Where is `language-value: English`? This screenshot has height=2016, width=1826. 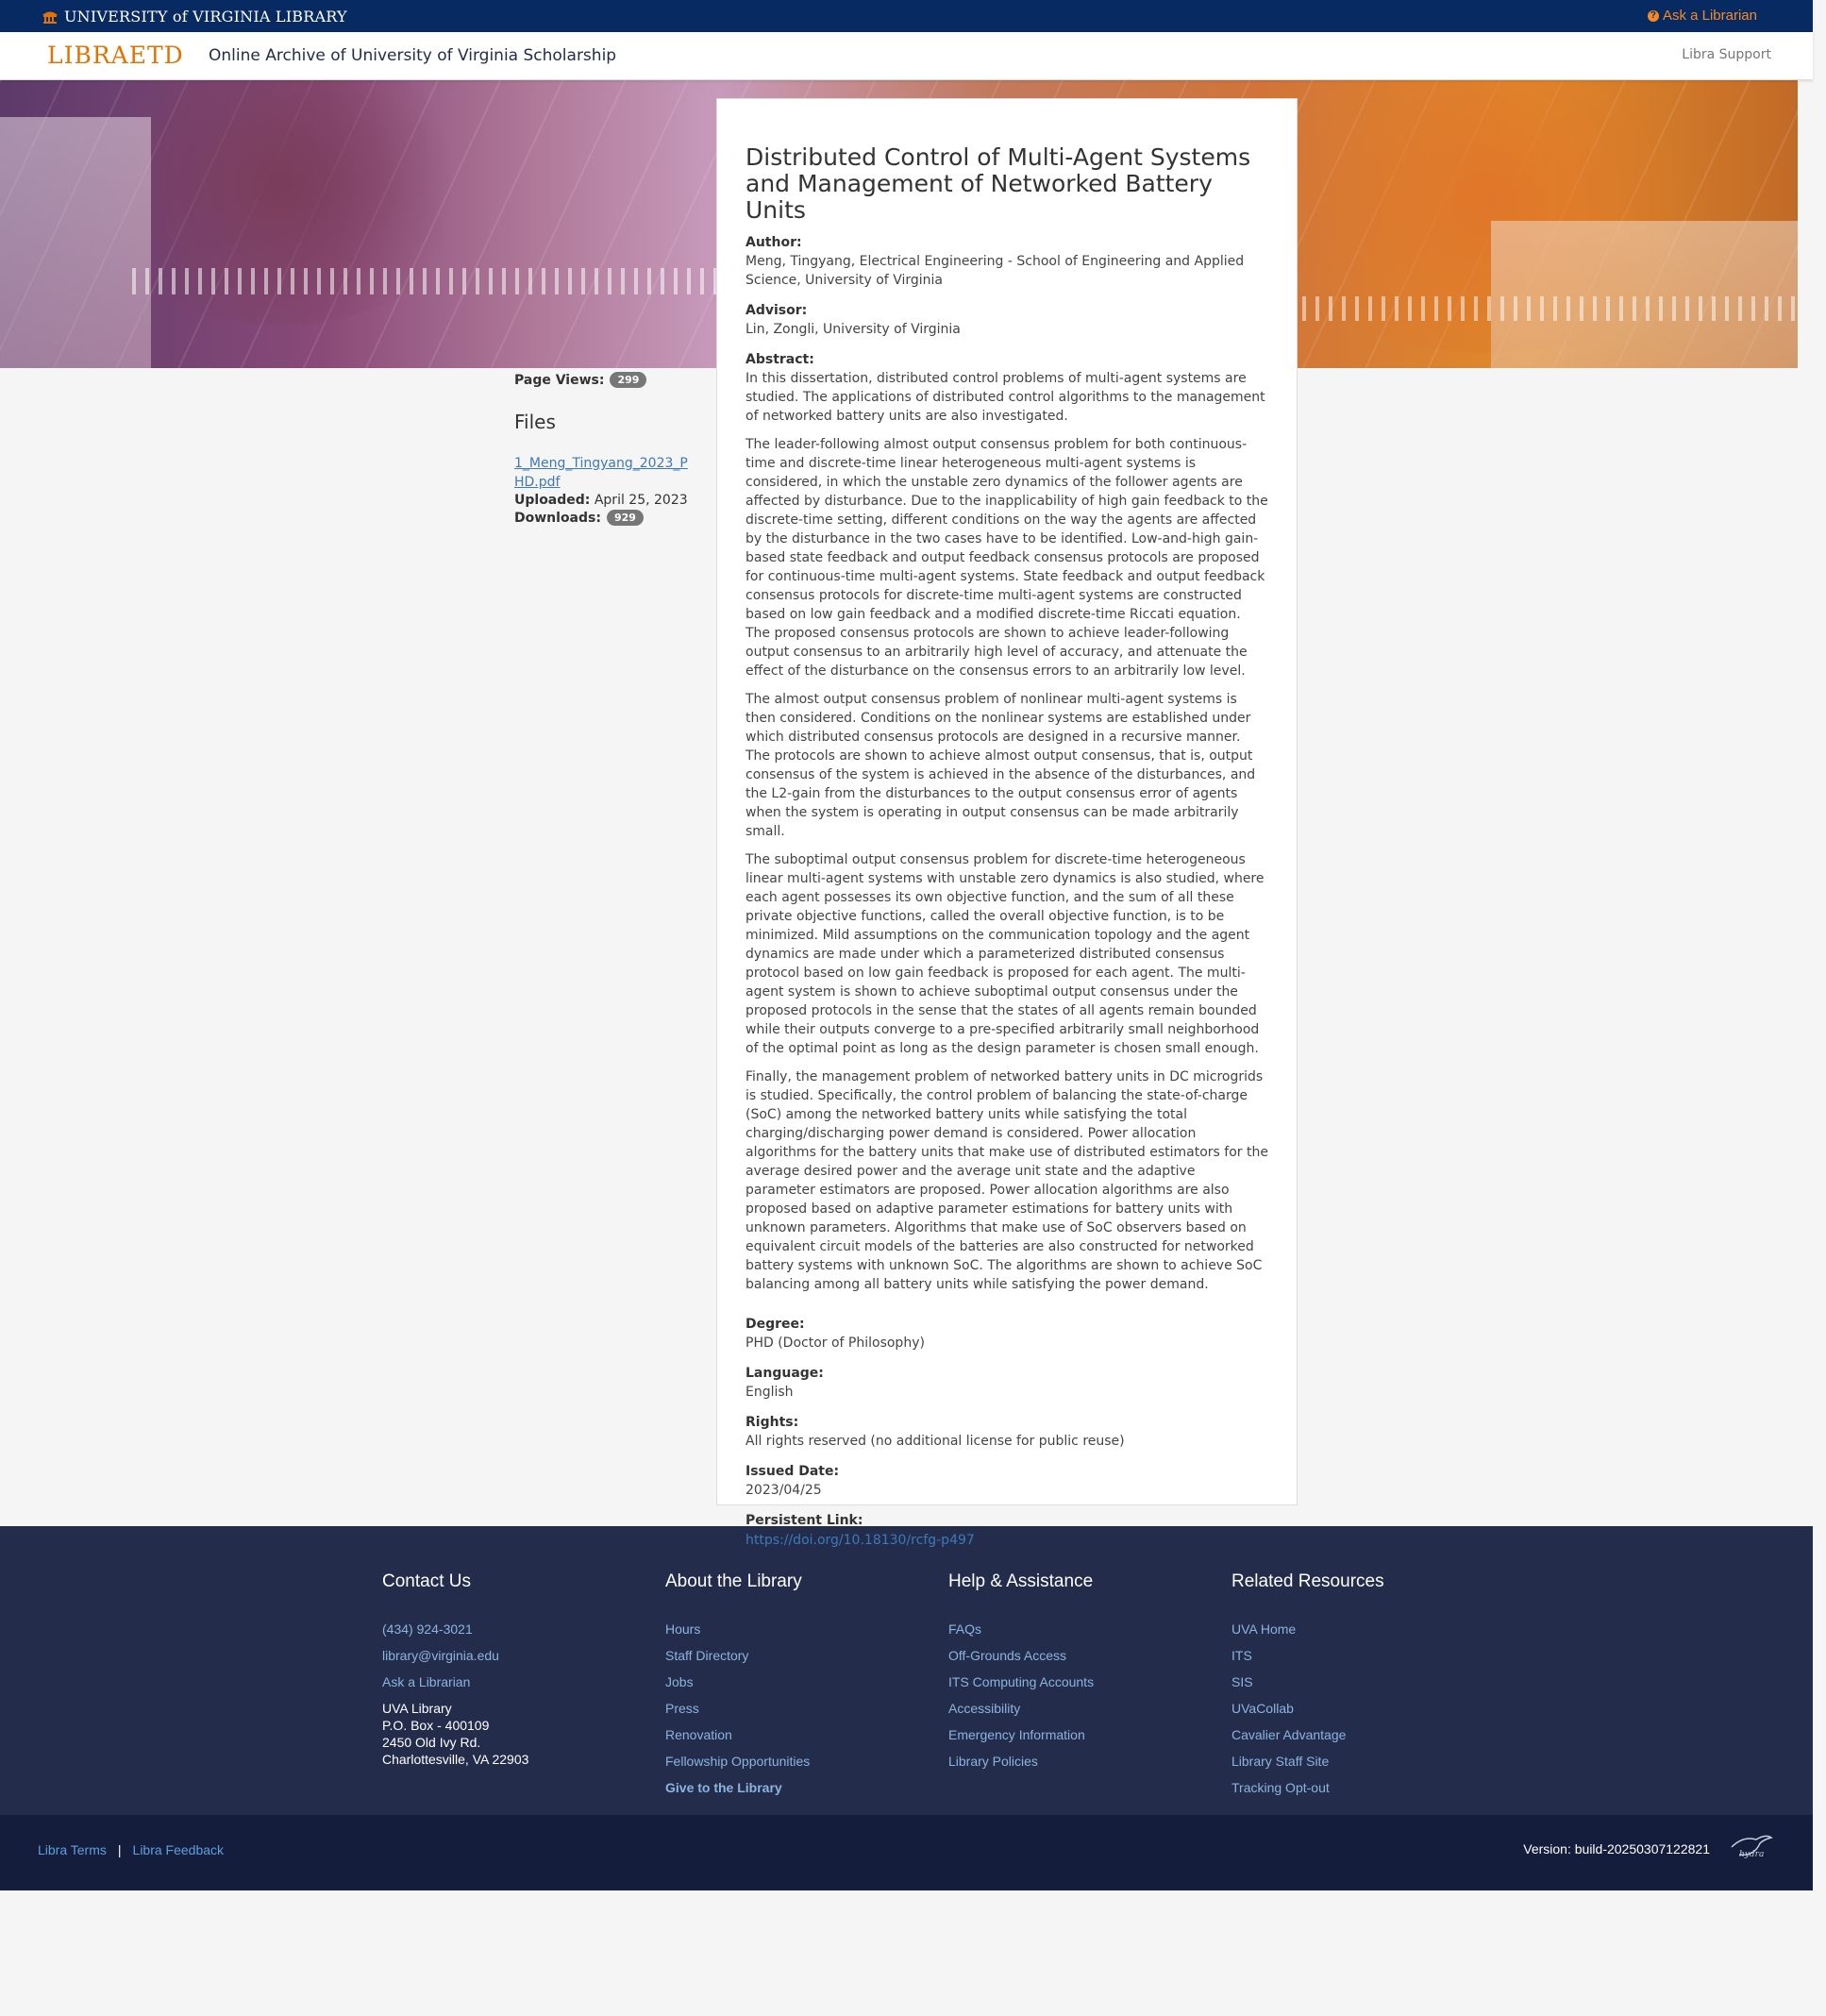
language-value: English is located at coordinates (769, 1392).